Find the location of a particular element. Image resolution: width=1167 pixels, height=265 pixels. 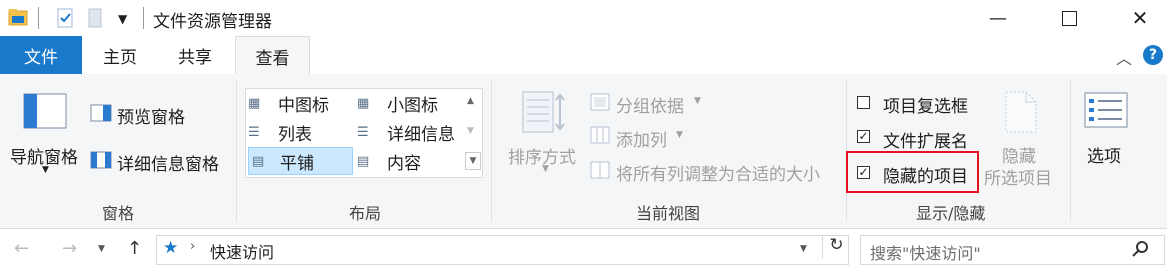

recent-locations-icon: ▼ is located at coordinates (101, 249).